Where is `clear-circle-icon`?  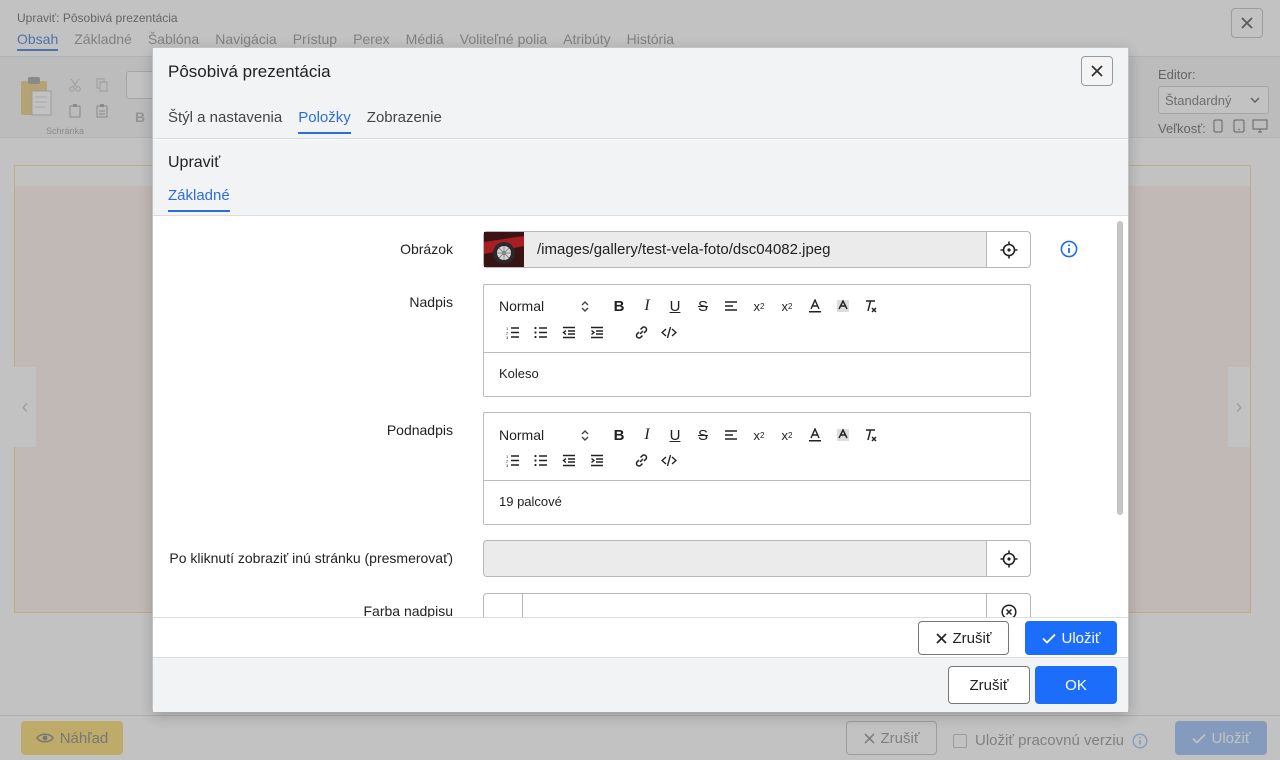 clear-circle-icon is located at coordinates (1008, 610).